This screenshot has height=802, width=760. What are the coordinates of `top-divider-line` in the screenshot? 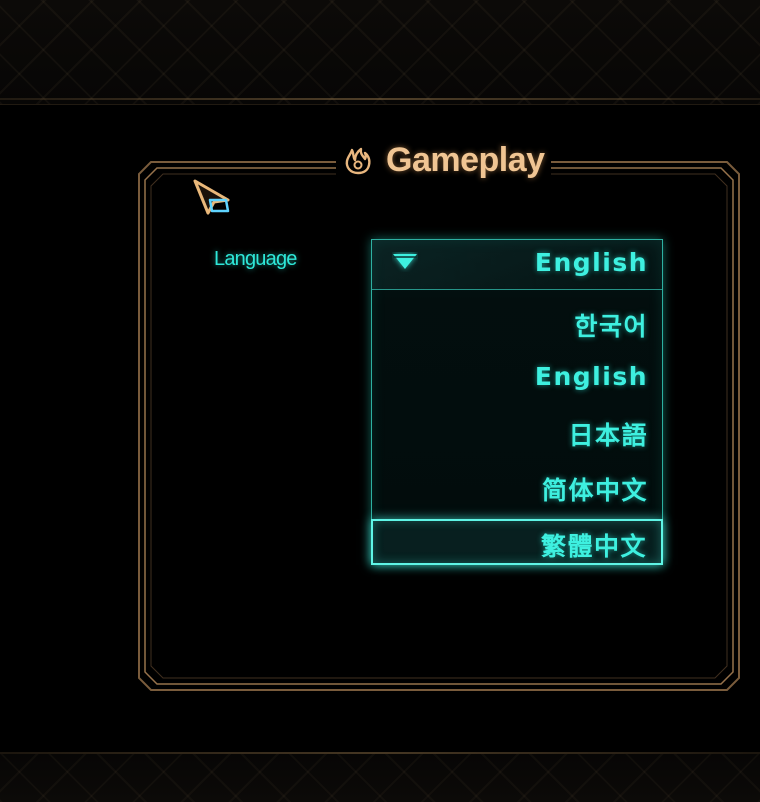 It's located at (380, 99).